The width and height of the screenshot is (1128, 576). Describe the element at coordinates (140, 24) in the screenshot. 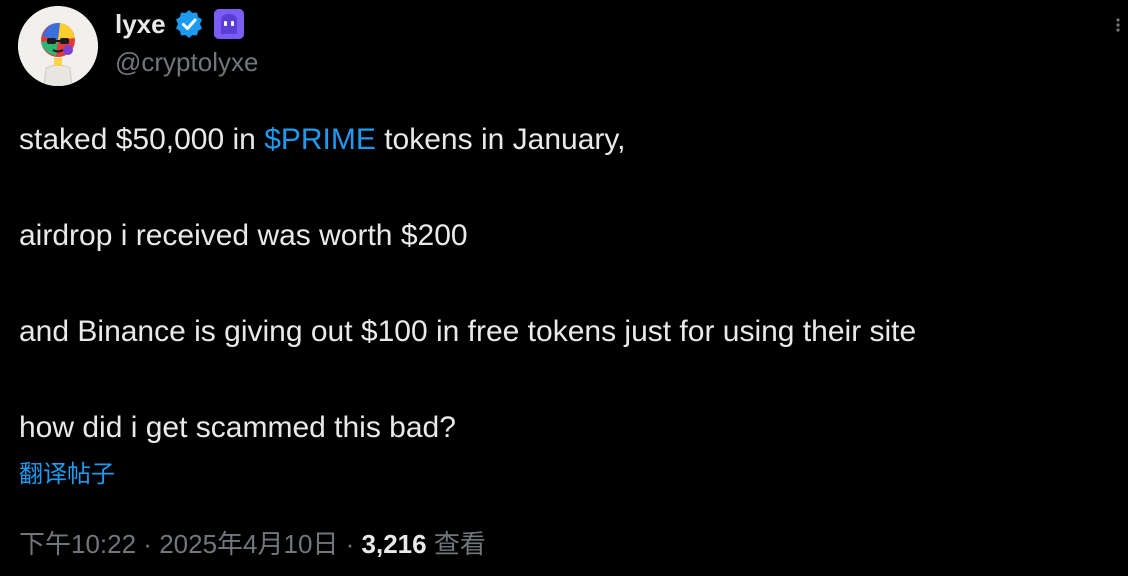

I see `author-display-name: lyxe` at that location.